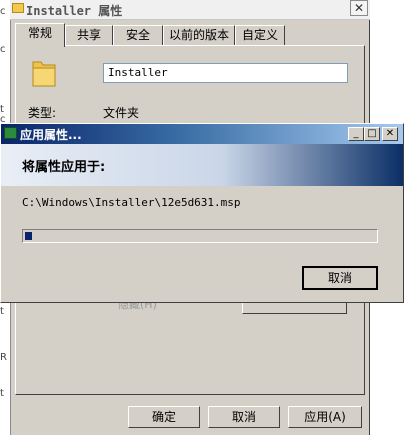 The width and height of the screenshot is (404, 435). What do you see at coordinates (28, 236) in the screenshot?
I see `progress-fill` at bounding box center [28, 236].